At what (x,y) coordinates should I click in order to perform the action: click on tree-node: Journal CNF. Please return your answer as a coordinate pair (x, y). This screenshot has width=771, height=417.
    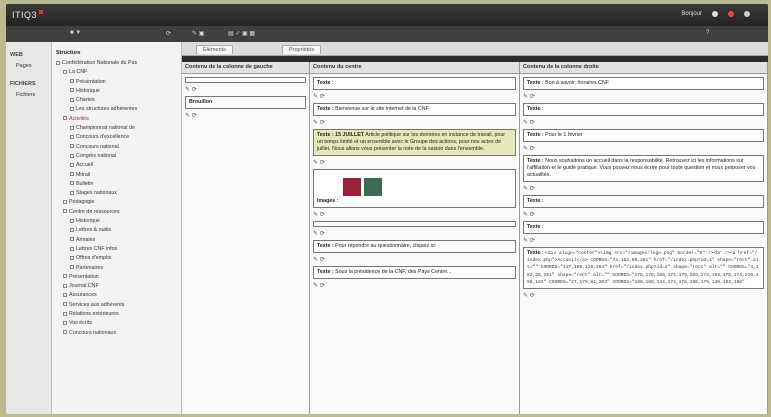
    Looking at the image, I should click on (116, 286).